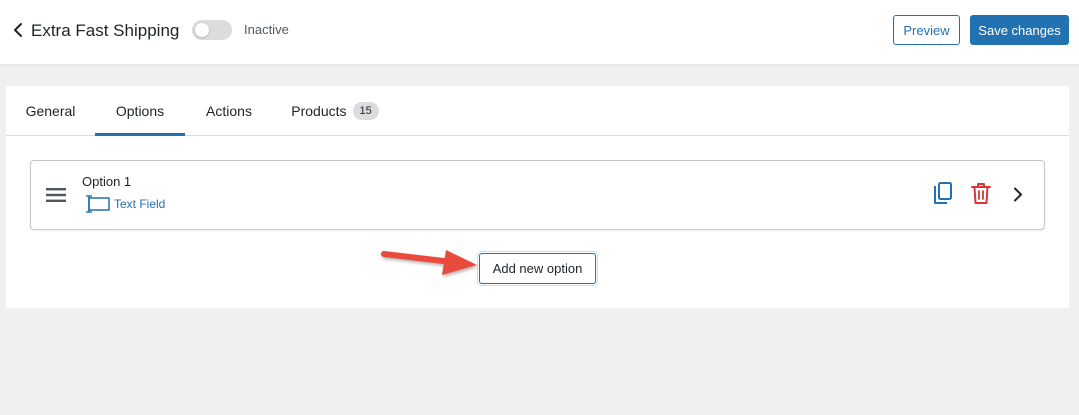 This screenshot has width=1079, height=415. What do you see at coordinates (926, 30) in the screenshot?
I see `preview-button: Preview` at bounding box center [926, 30].